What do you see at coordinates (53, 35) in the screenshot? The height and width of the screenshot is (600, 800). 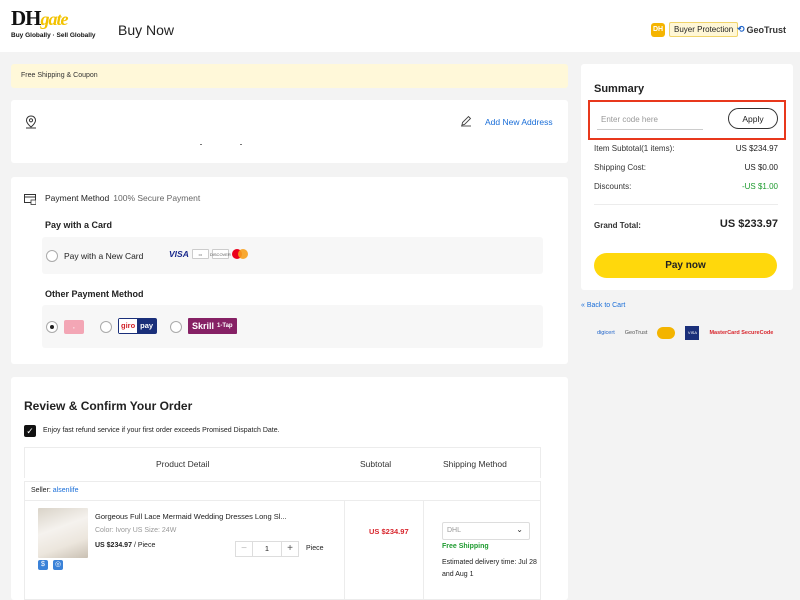 I see `logo-tagline: Buy Globally · Sell Globally` at bounding box center [53, 35].